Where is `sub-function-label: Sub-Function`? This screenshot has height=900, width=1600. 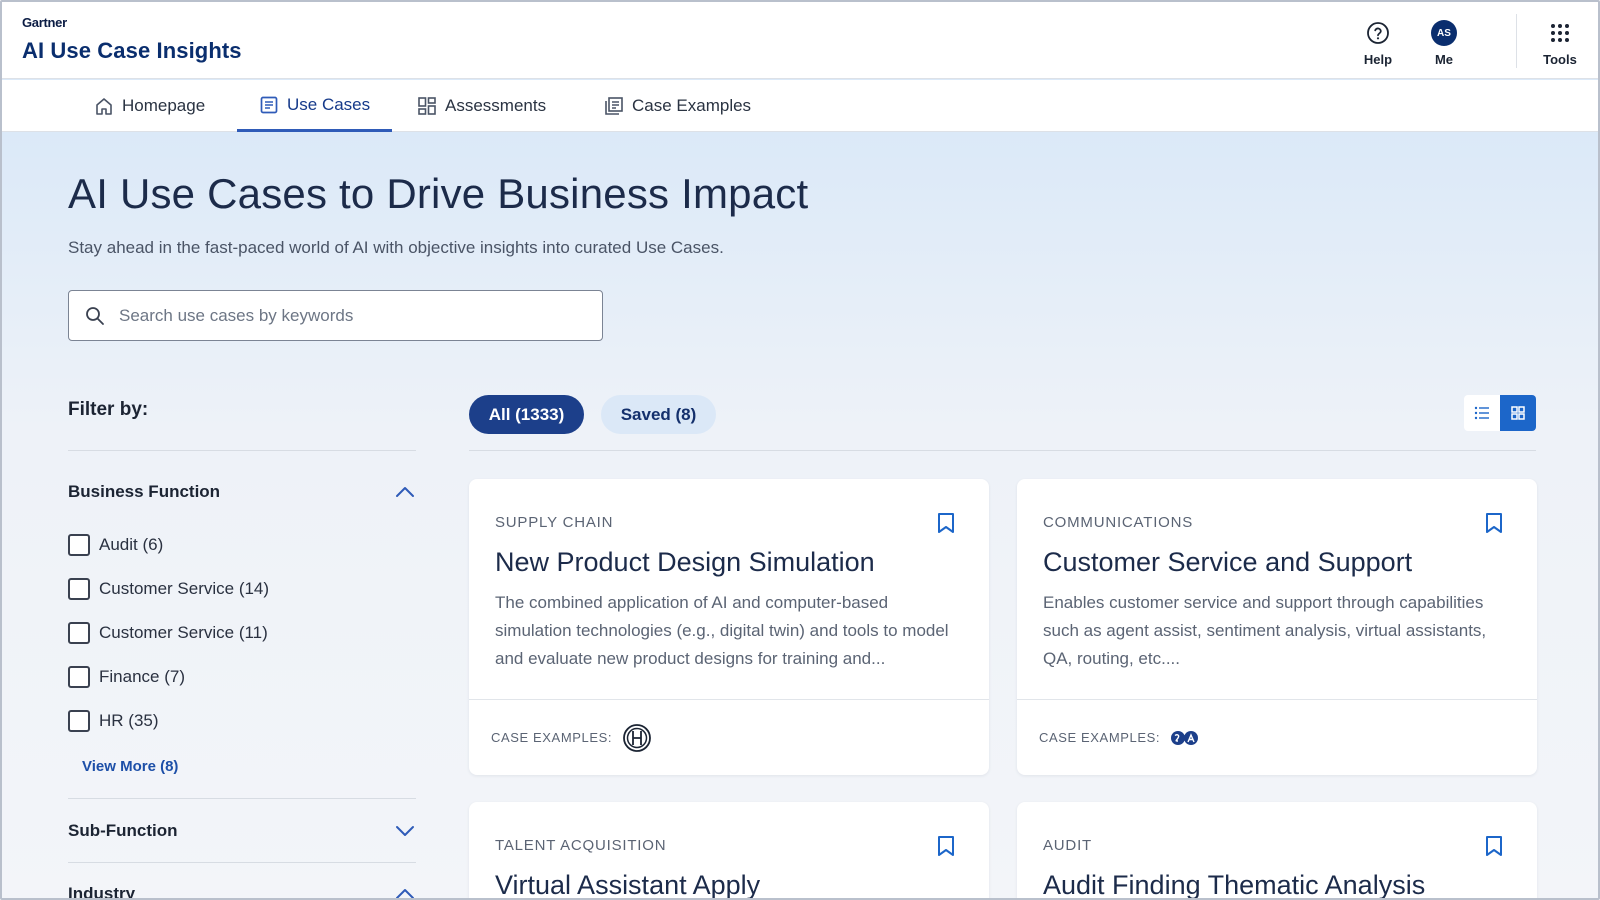
sub-function-label: Sub-Function is located at coordinates (123, 830).